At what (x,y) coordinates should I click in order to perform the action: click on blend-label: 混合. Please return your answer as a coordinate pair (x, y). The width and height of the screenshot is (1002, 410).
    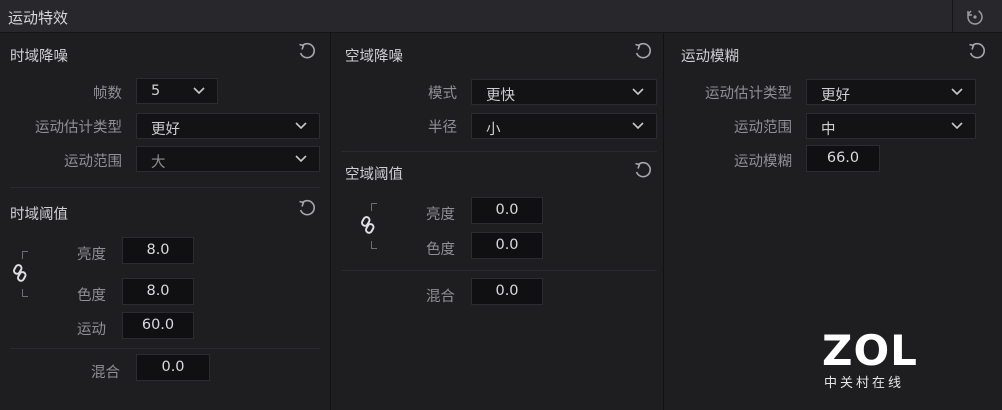
    Looking at the image, I should click on (105, 373).